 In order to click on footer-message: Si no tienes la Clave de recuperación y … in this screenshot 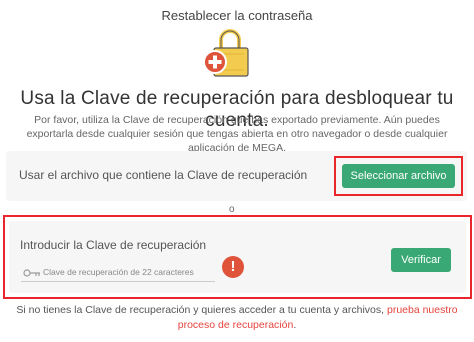, I will do `click(201, 310)`.